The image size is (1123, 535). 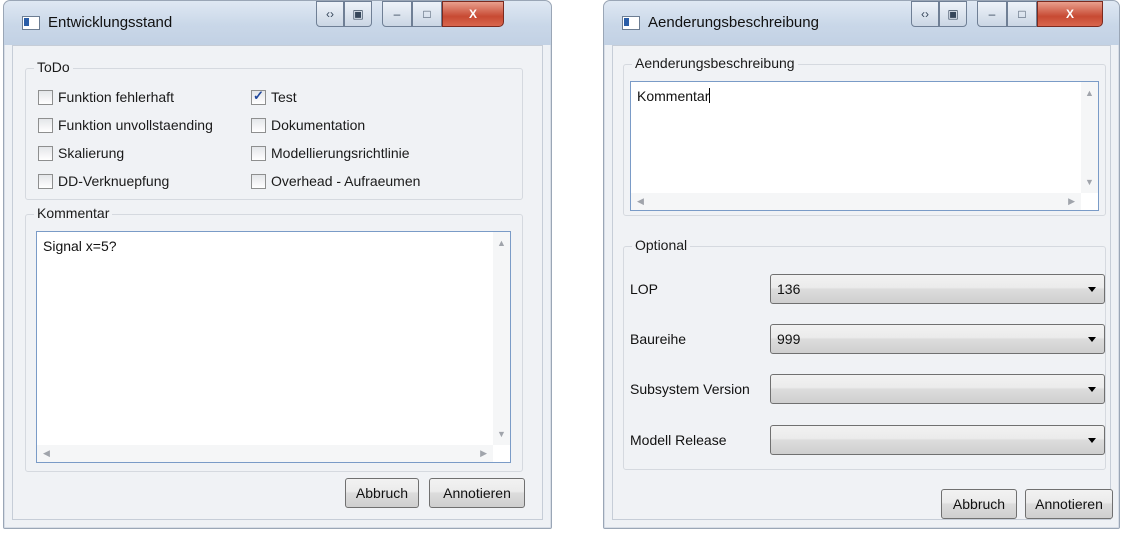 I want to click on title-bar: Aenderungsbeschreibung ‹› ▣ – □ X, so click(x=861, y=23).